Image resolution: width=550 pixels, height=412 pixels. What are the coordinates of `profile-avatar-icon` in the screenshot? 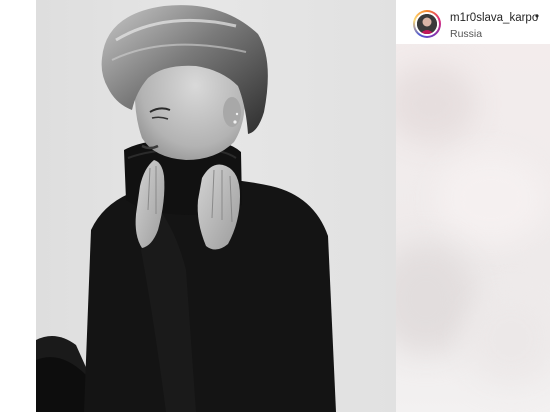 It's located at (427, 24).